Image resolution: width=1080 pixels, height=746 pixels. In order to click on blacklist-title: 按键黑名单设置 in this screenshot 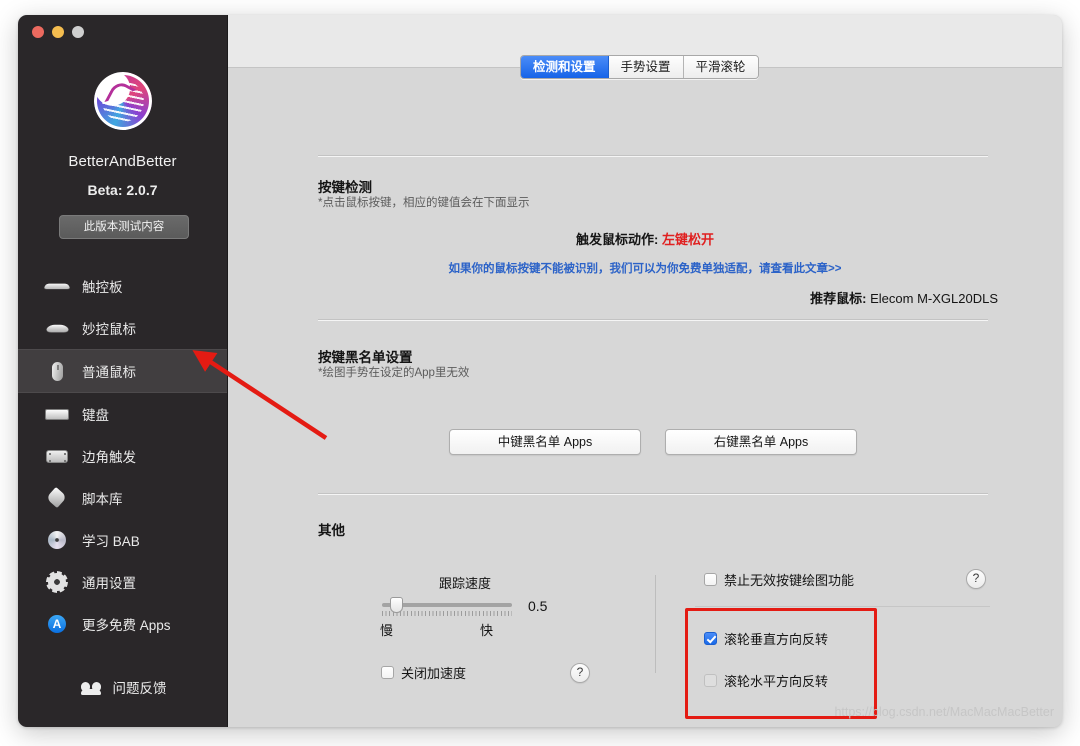, I will do `click(365, 357)`.